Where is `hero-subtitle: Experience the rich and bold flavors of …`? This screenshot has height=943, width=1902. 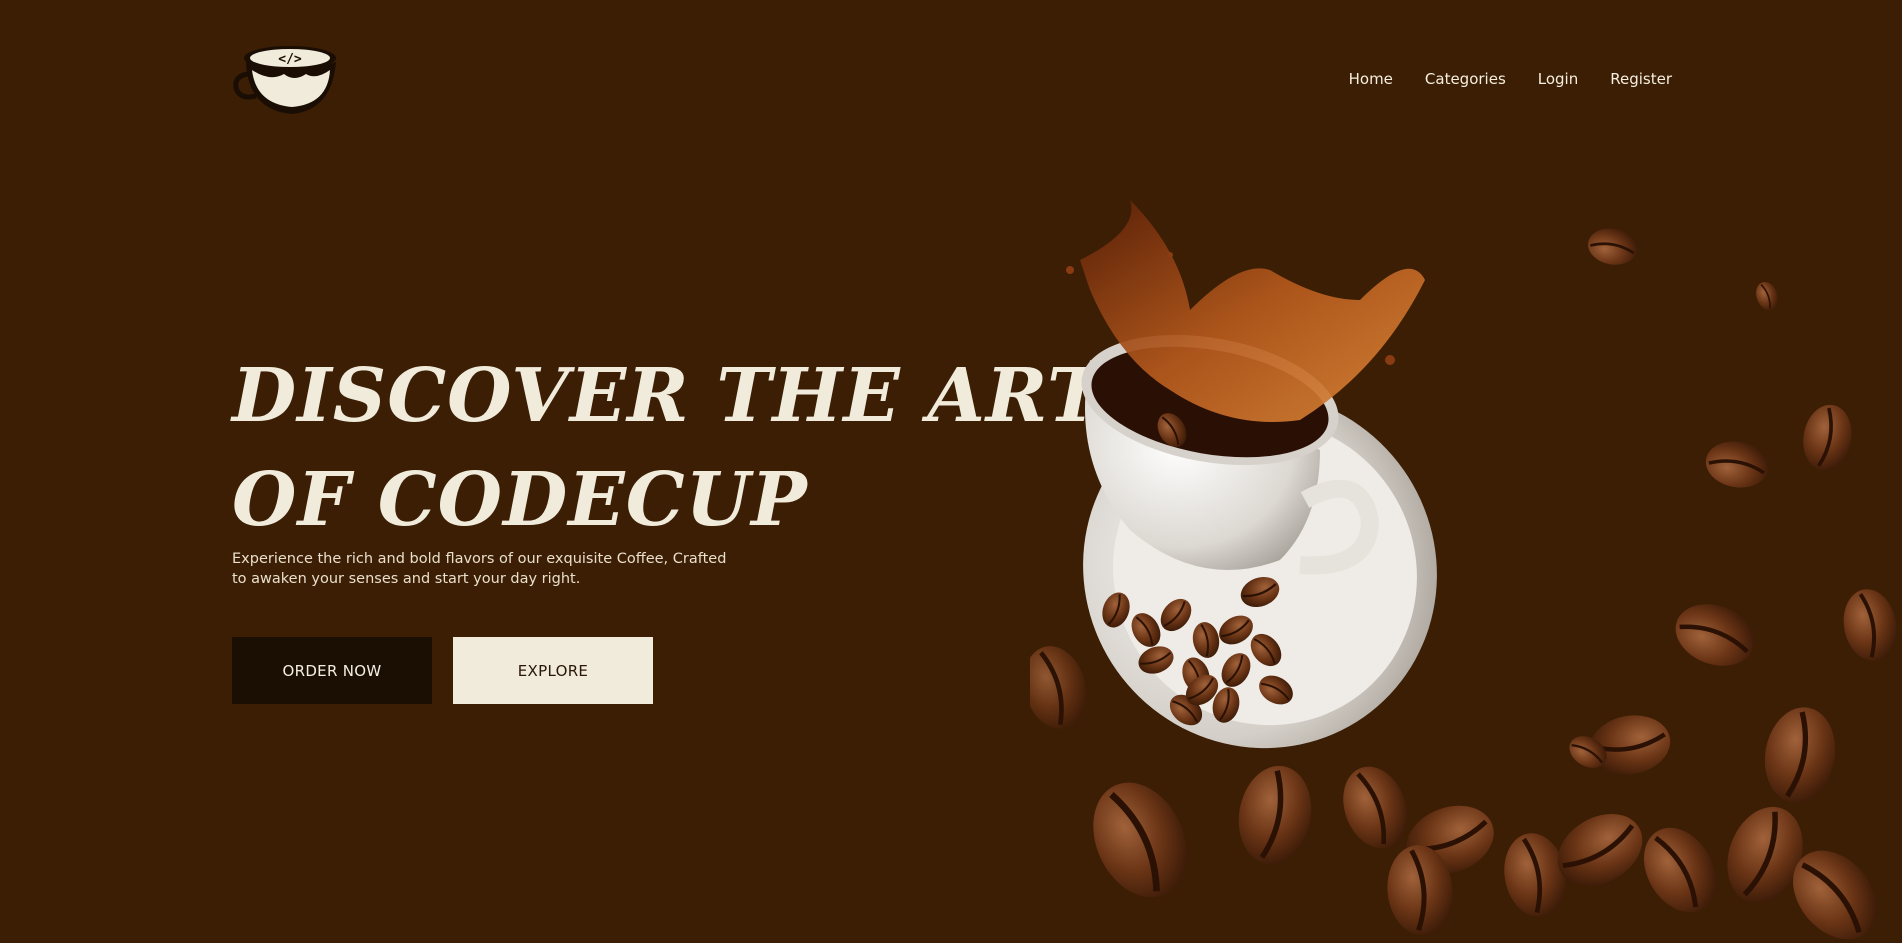
hero-subtitle: Experience the rich and bold flavors of … is located at coordinates (479, 569).